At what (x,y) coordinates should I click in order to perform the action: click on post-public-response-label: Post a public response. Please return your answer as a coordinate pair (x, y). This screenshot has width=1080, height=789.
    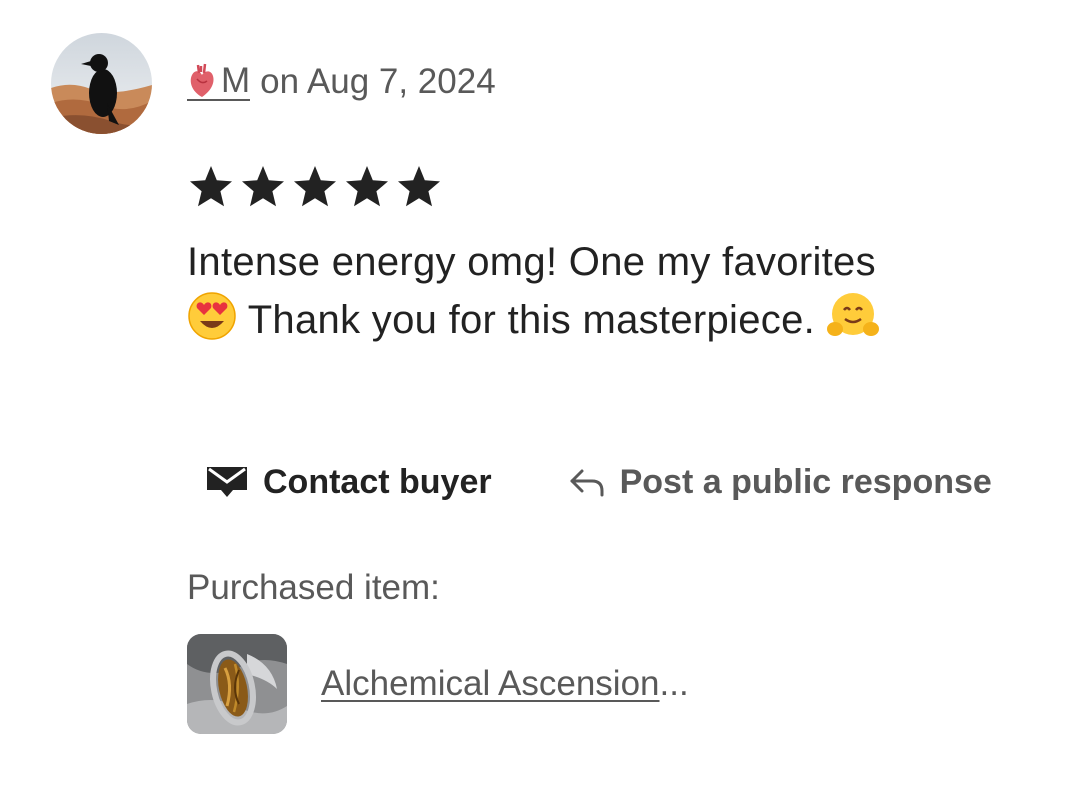
    Looking at the image, I should click on (805, 481).